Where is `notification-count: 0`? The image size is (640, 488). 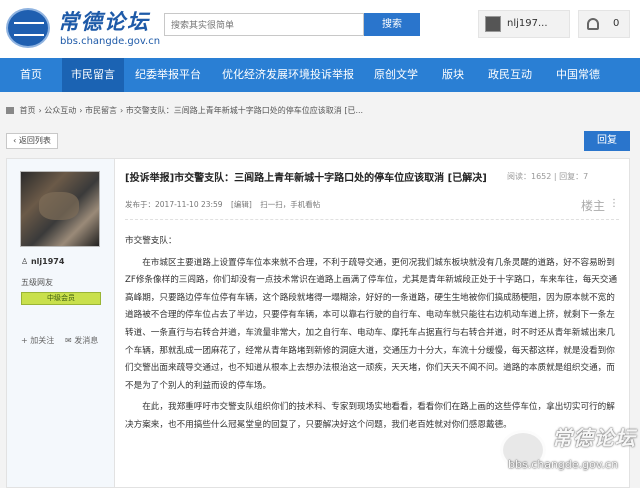 notification-count: 0 is located at coordinates (616, 23).